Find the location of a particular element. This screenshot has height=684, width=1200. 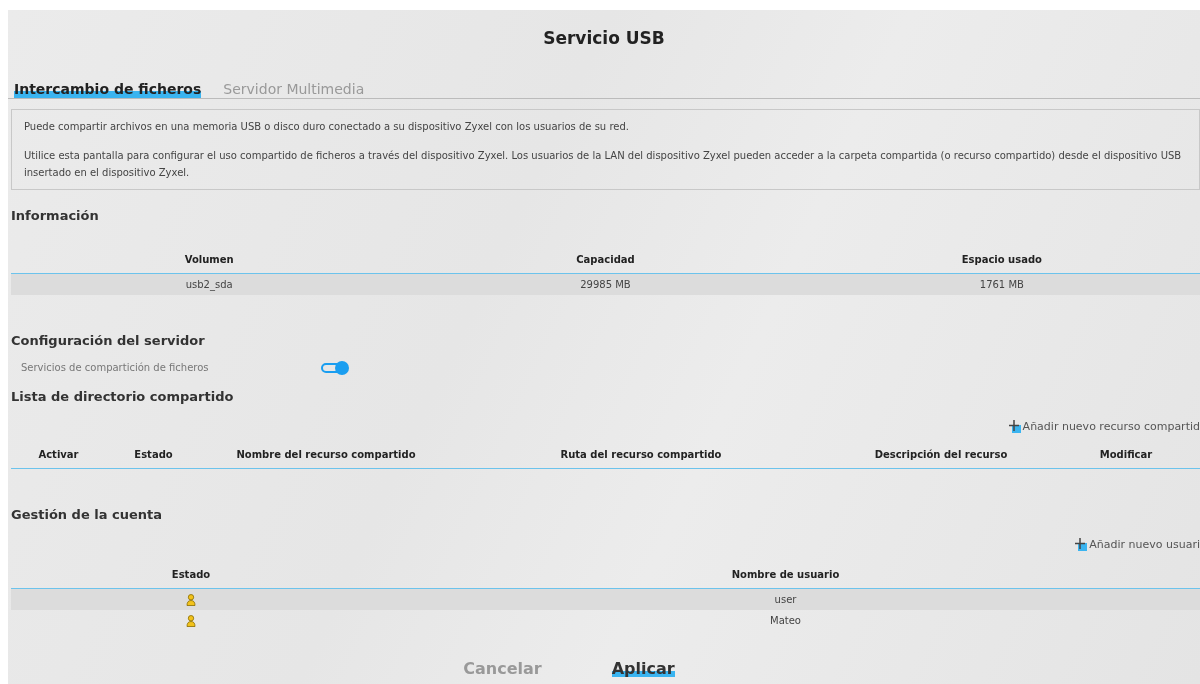

toggle-switch is located at coordinates (335, 367).